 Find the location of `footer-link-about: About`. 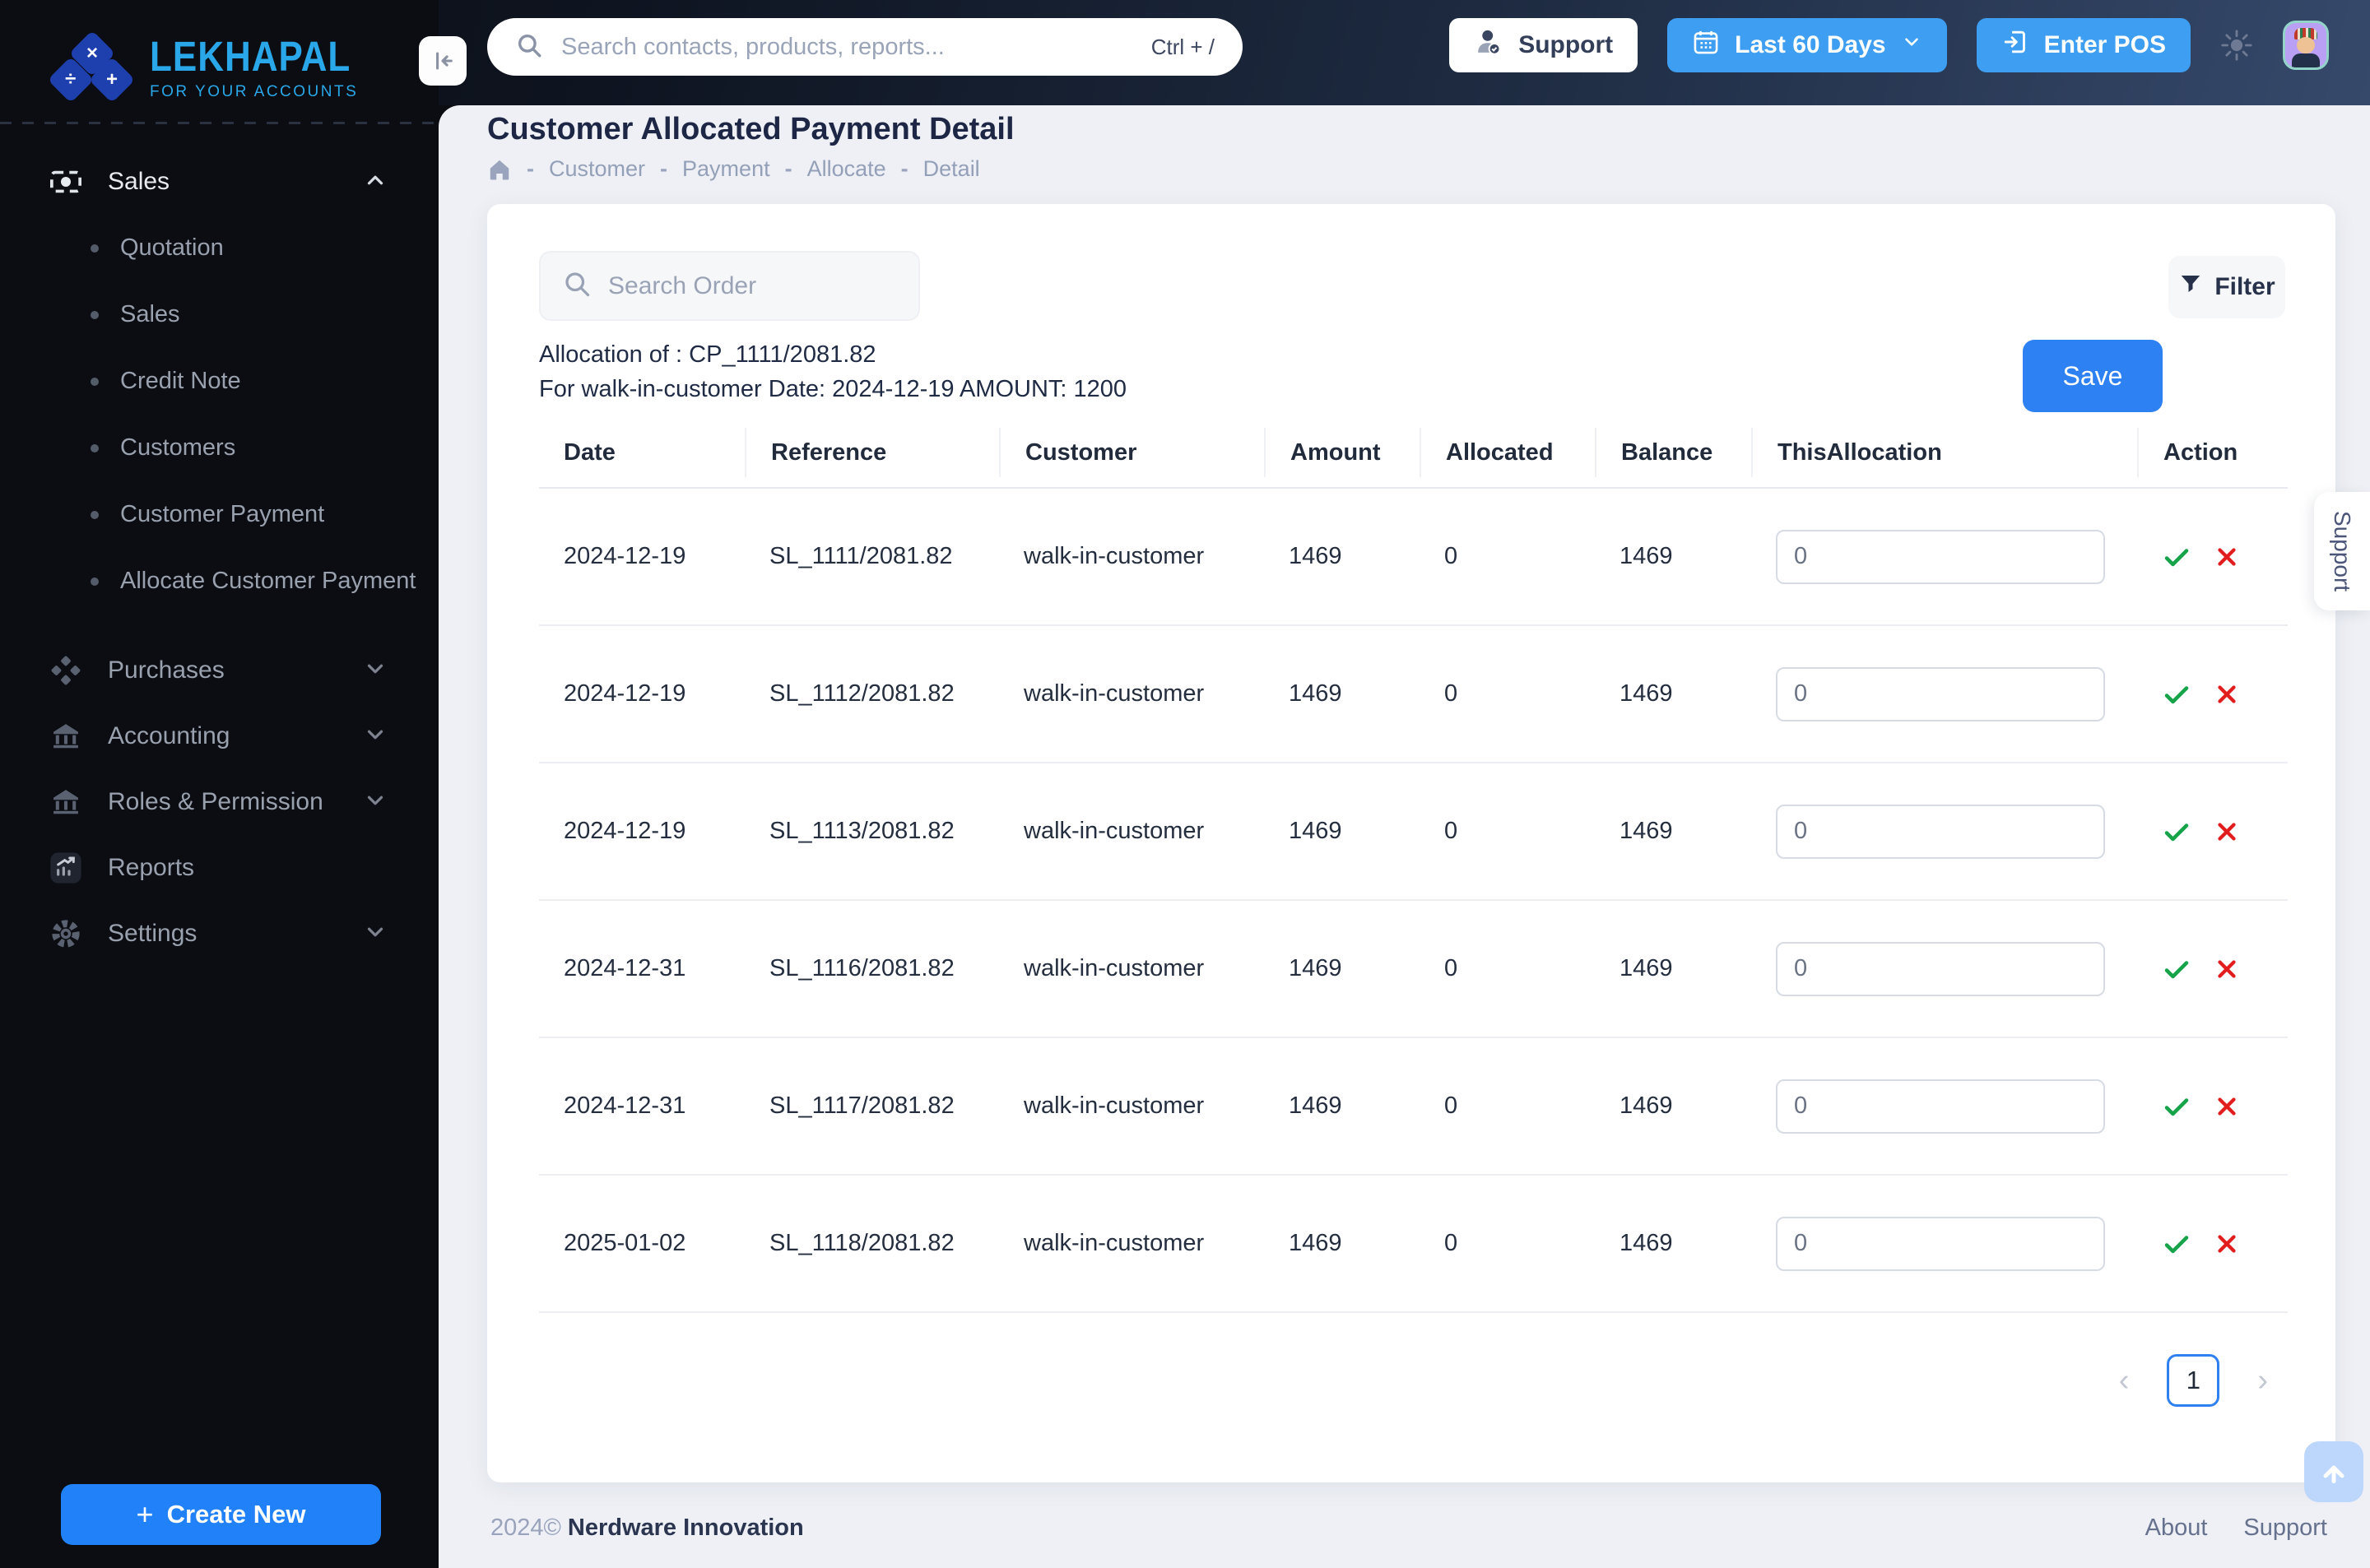

footer-link-about: About is located at coordinates (2176, 1528).